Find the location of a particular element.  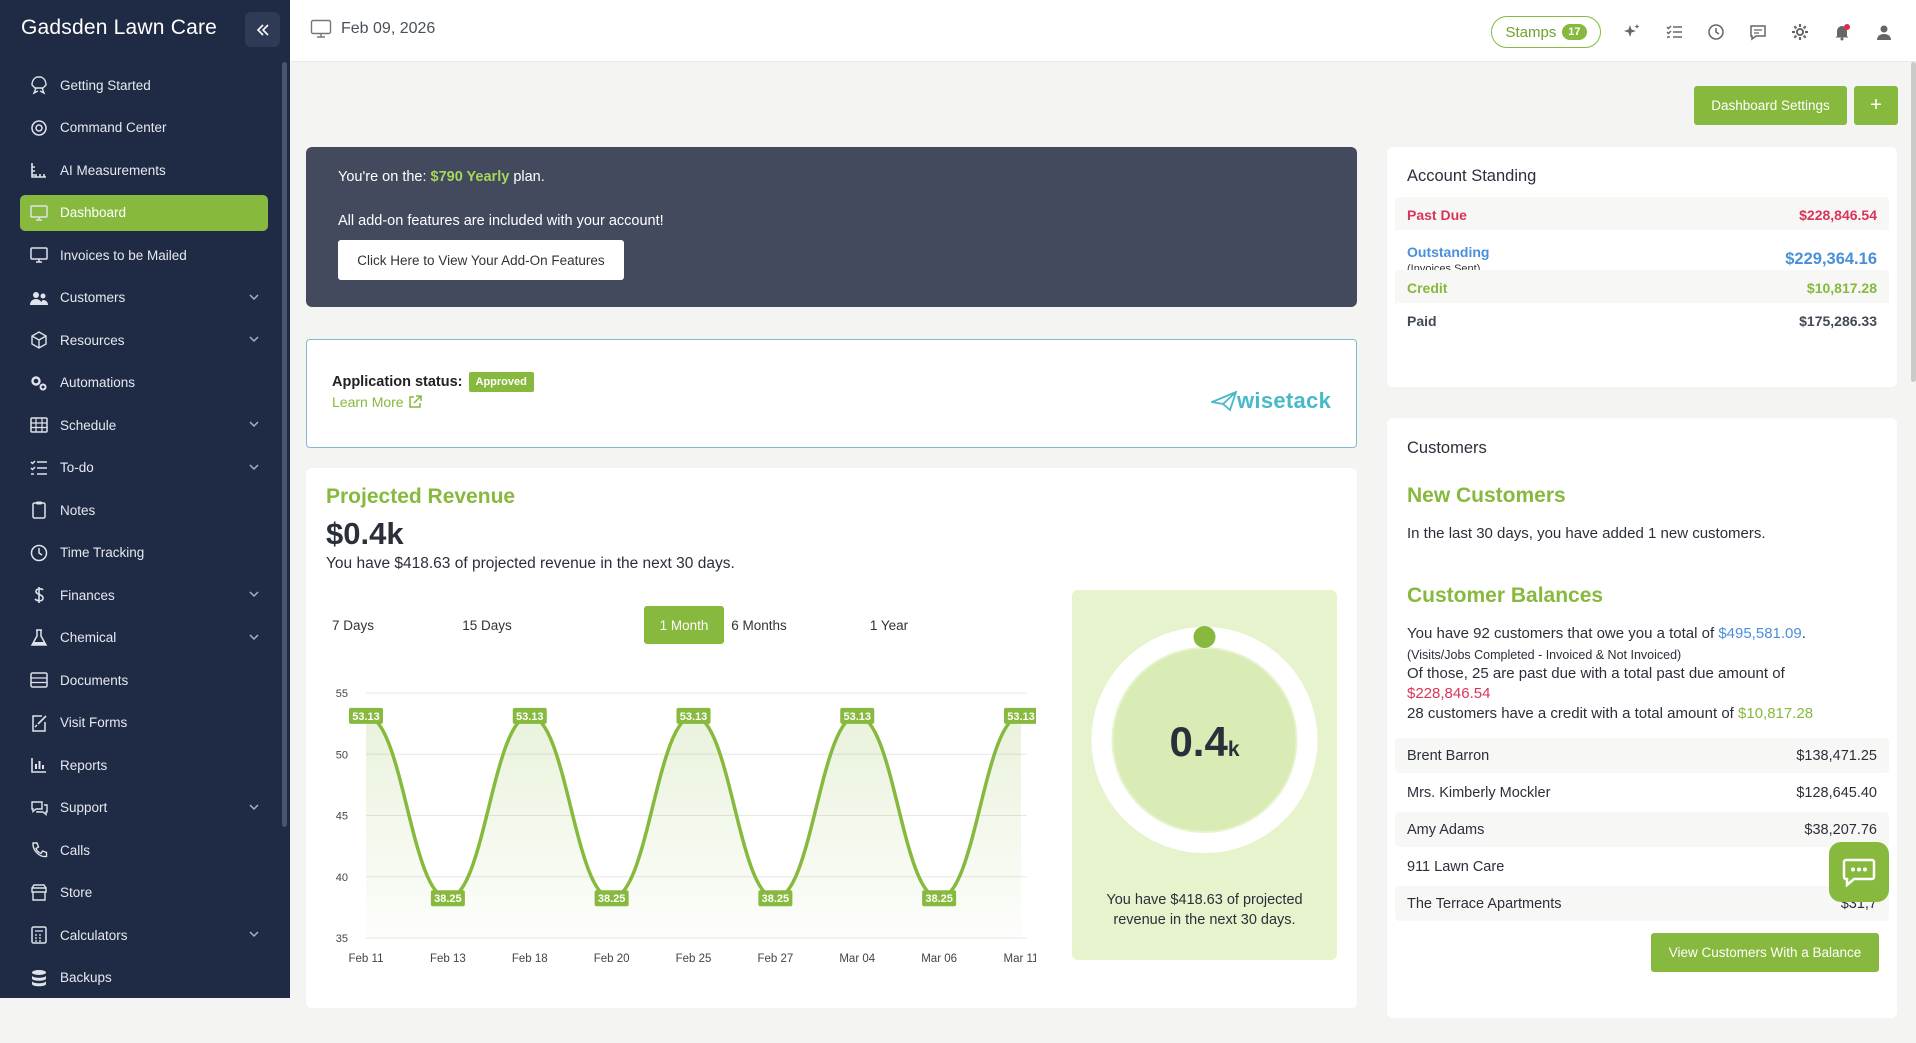

account-row-paid: Paid $175,286.33 is located at coordinates (1642, 321).